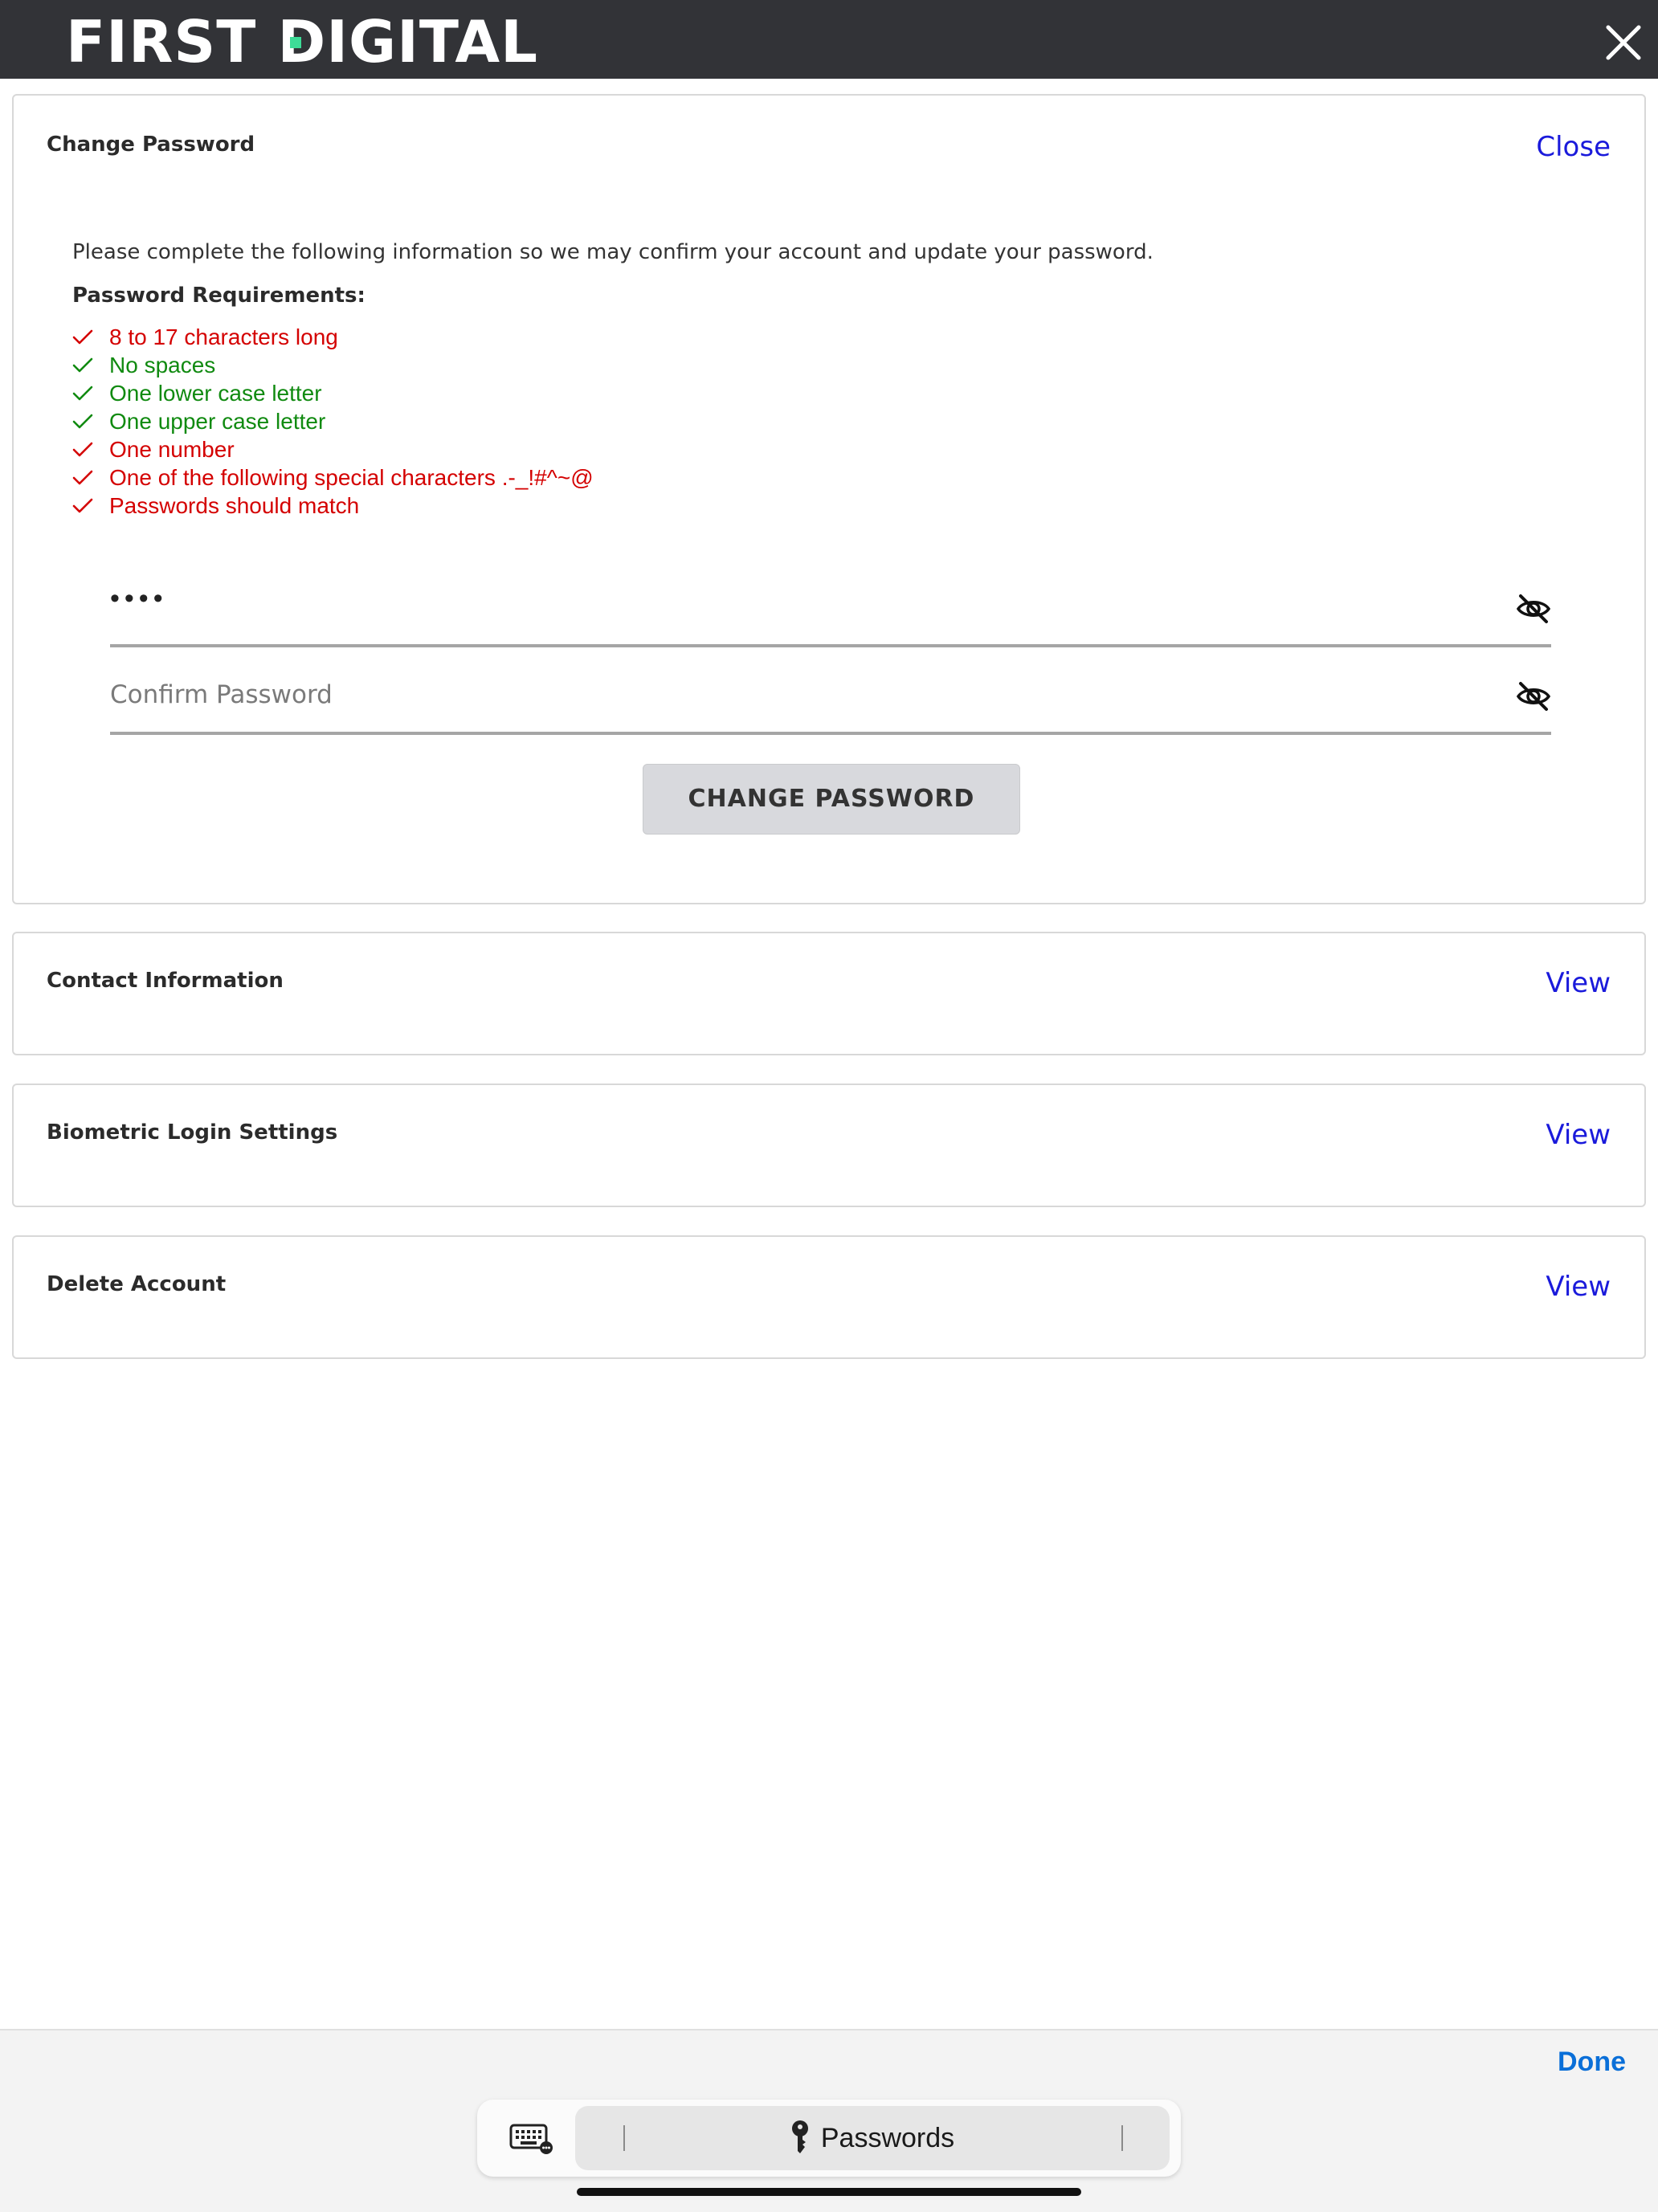 The width and height of the screenshot is (1658, 2212). I want to click on top-bar: FIRST D IGITAL, so click(829, 39).